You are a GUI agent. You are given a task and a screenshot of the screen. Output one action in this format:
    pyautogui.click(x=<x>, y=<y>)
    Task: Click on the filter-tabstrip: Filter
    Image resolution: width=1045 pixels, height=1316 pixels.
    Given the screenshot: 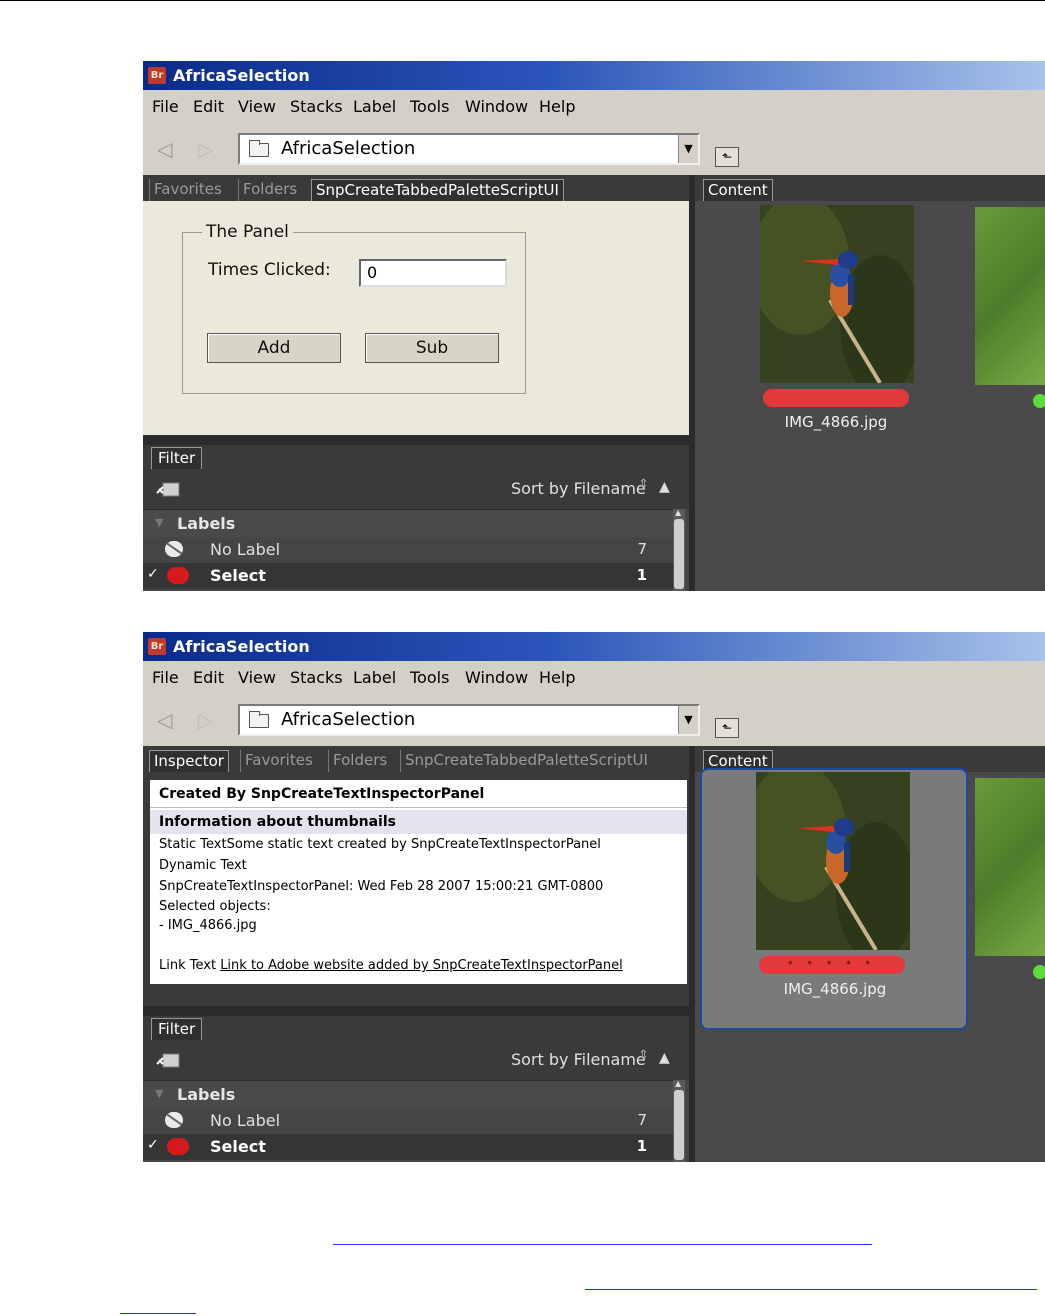 What is the action you would take?
    pyautogui.click(x=416, y=457)
    